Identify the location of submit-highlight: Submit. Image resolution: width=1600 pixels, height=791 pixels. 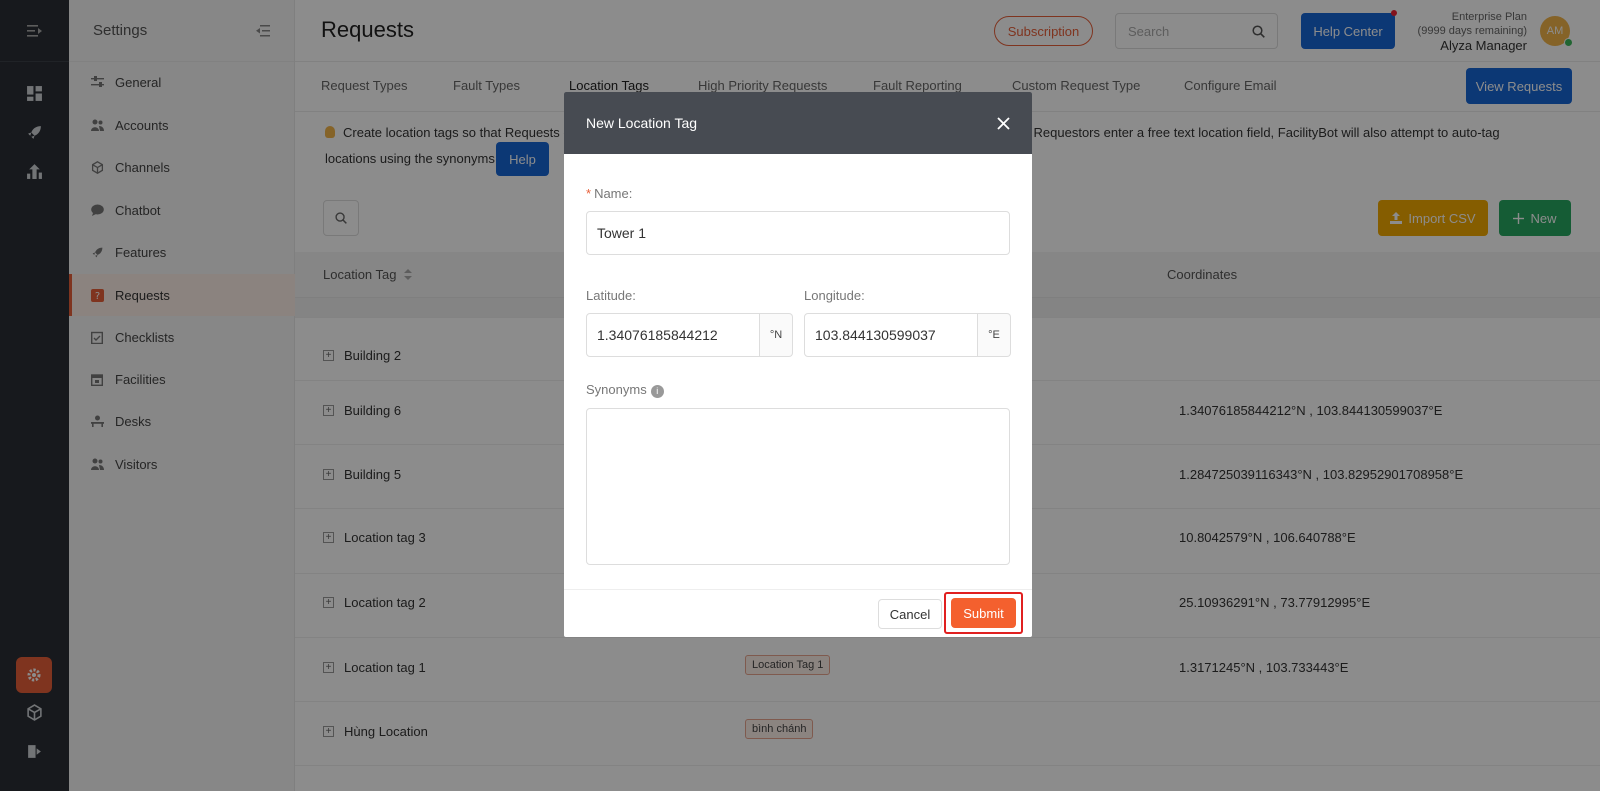
(983, 613).